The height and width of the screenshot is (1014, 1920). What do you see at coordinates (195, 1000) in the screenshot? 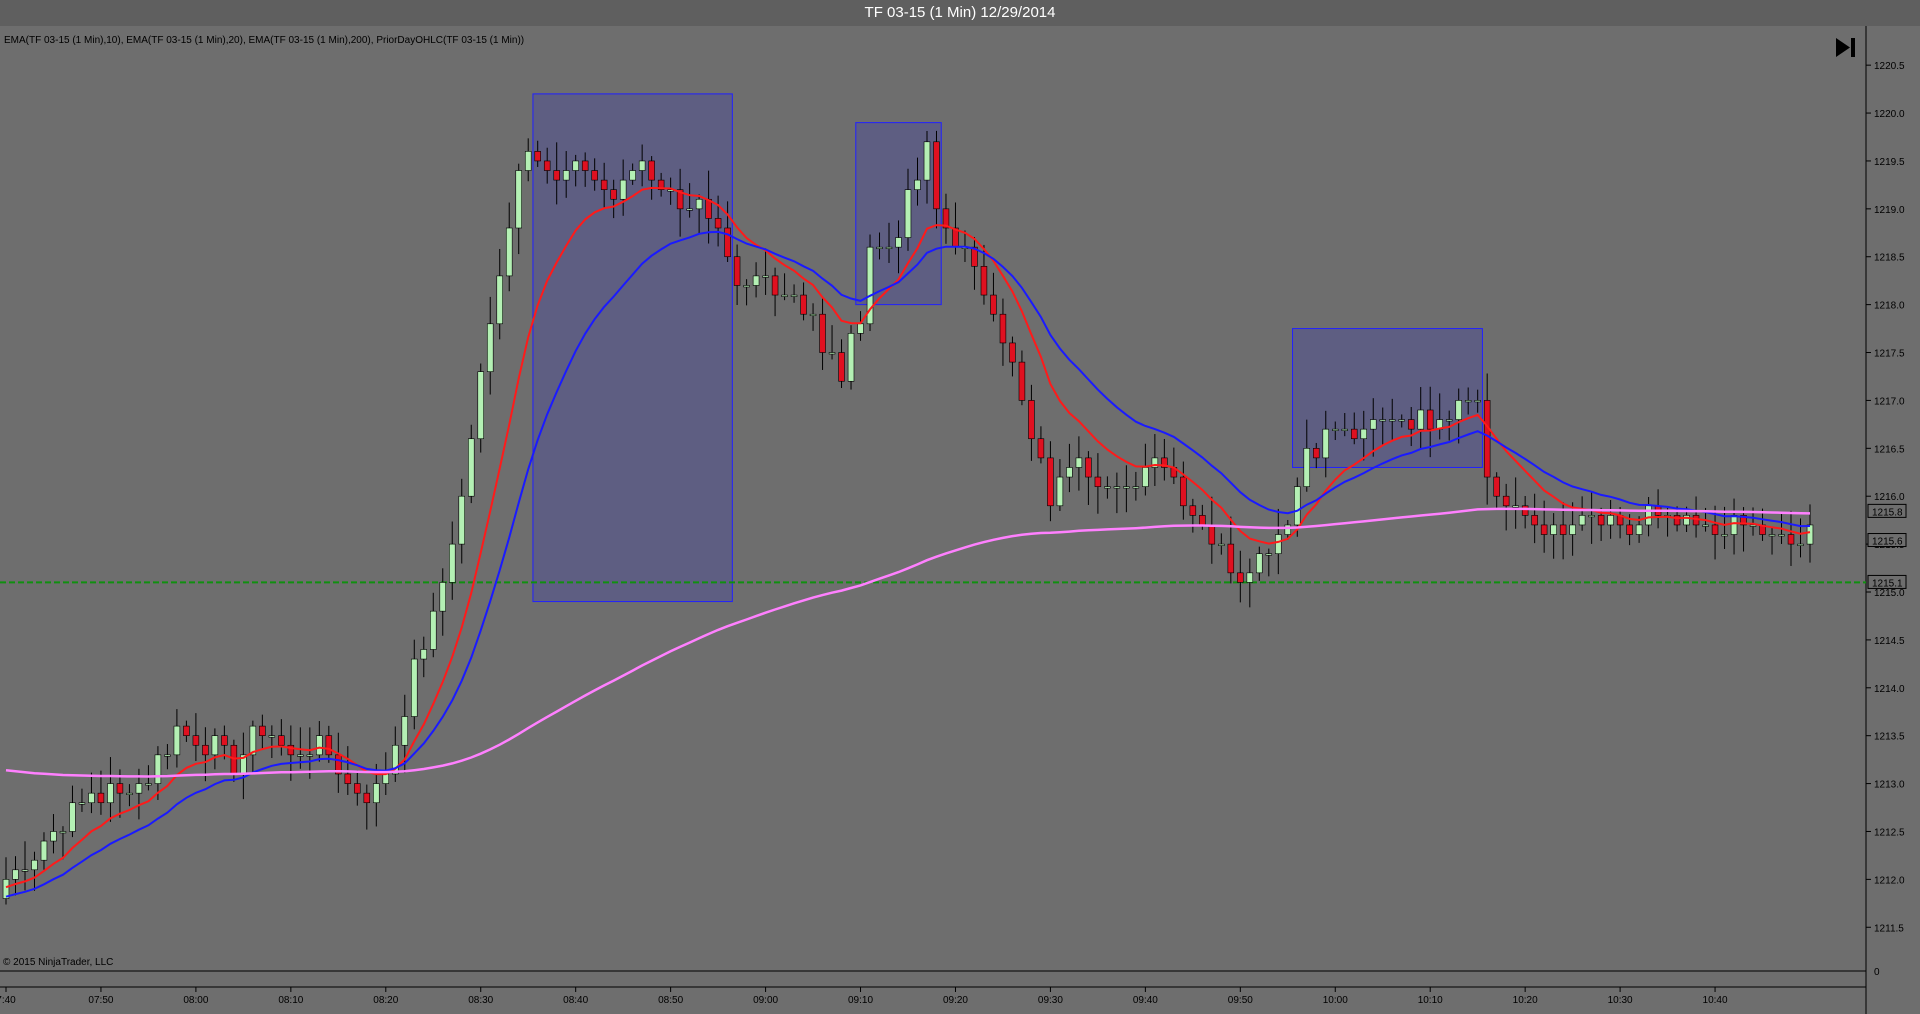
I see `time-tick-label: 08:00` at bounding box center [195, 1000].